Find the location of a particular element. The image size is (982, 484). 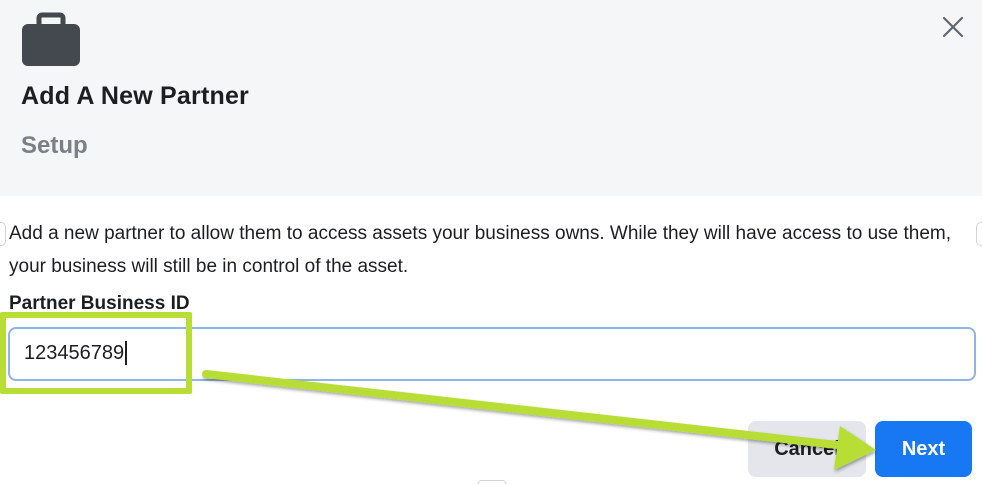

cancel-button: Cancel is located at coordinates (807, 449).